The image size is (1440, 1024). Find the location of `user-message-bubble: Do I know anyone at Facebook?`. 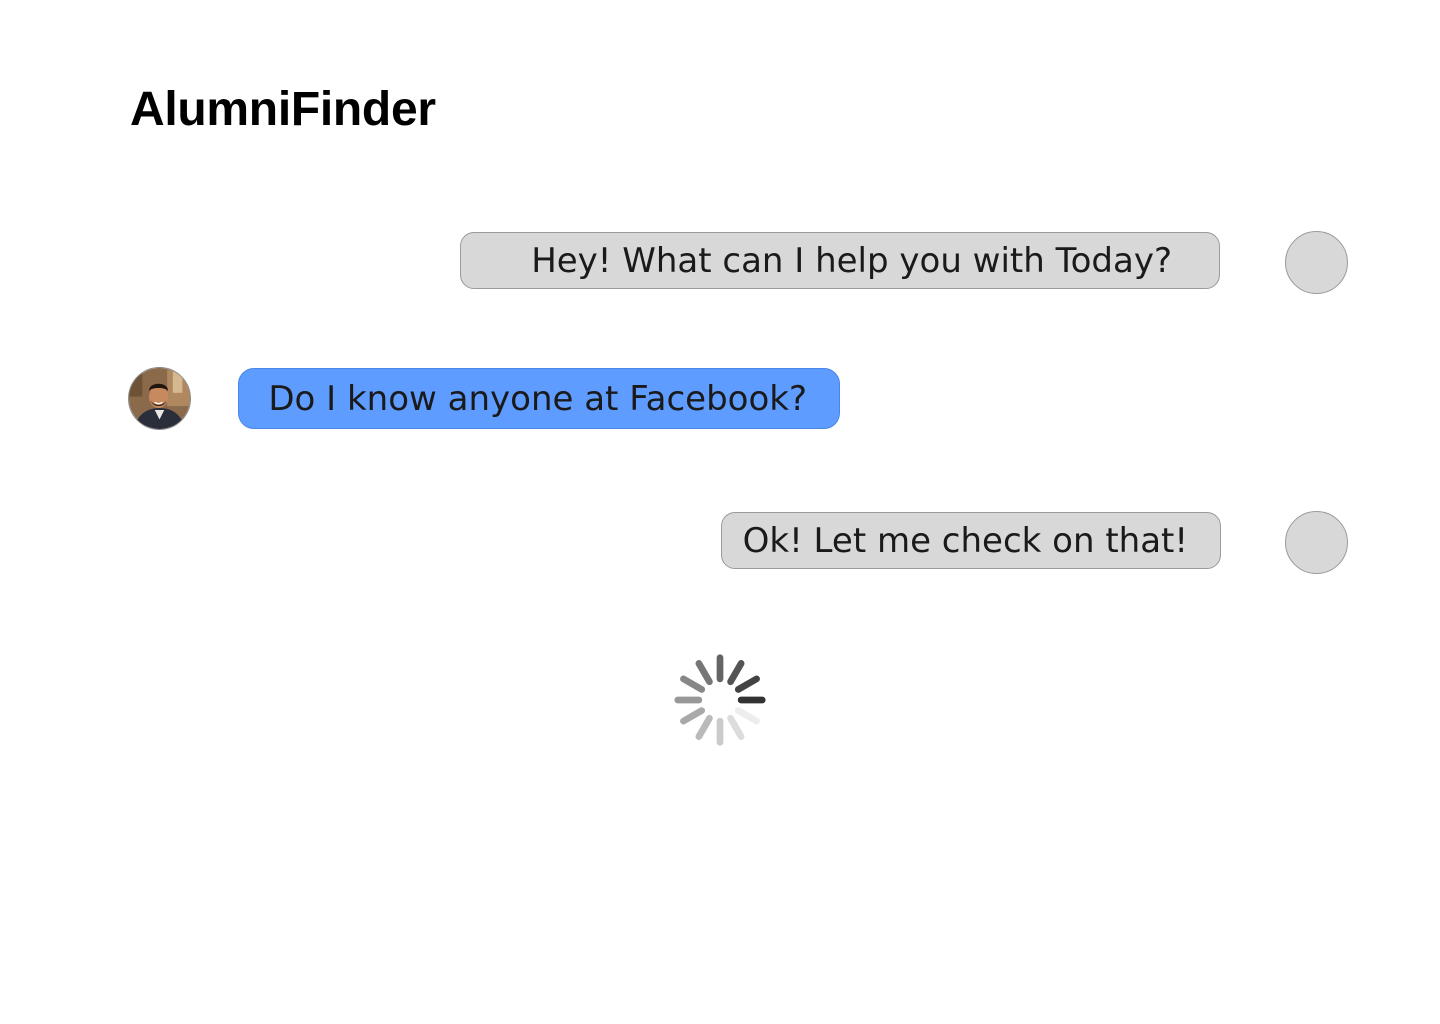

user-message-bubble: Do I know anyone at Facebook? is located at coordinates (539, 398).